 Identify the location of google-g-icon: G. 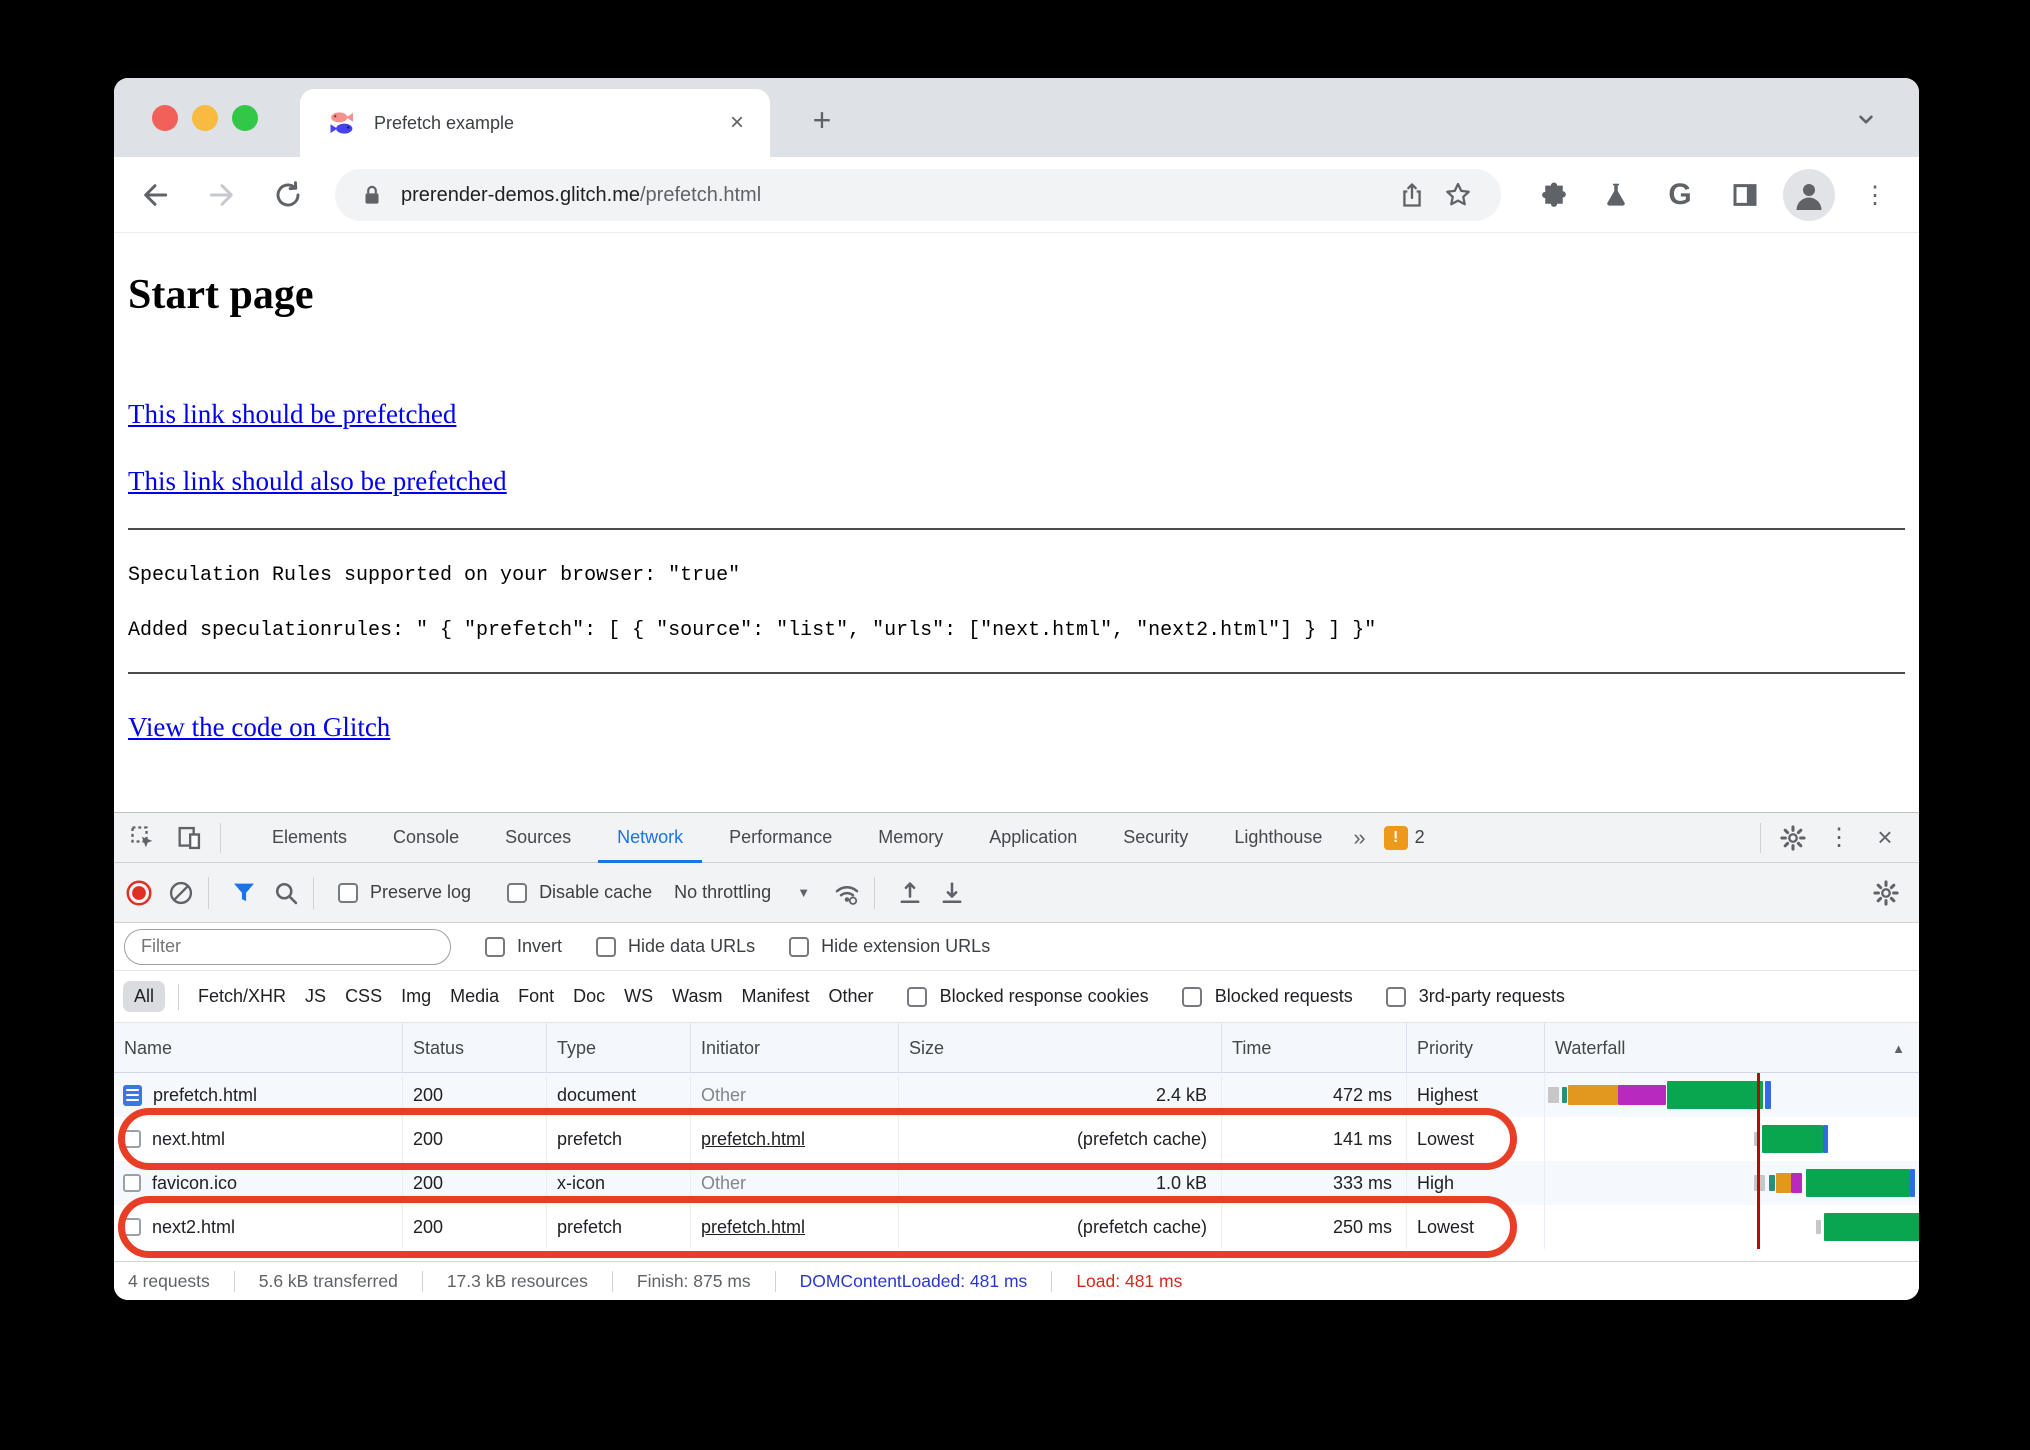
(1680, 195).